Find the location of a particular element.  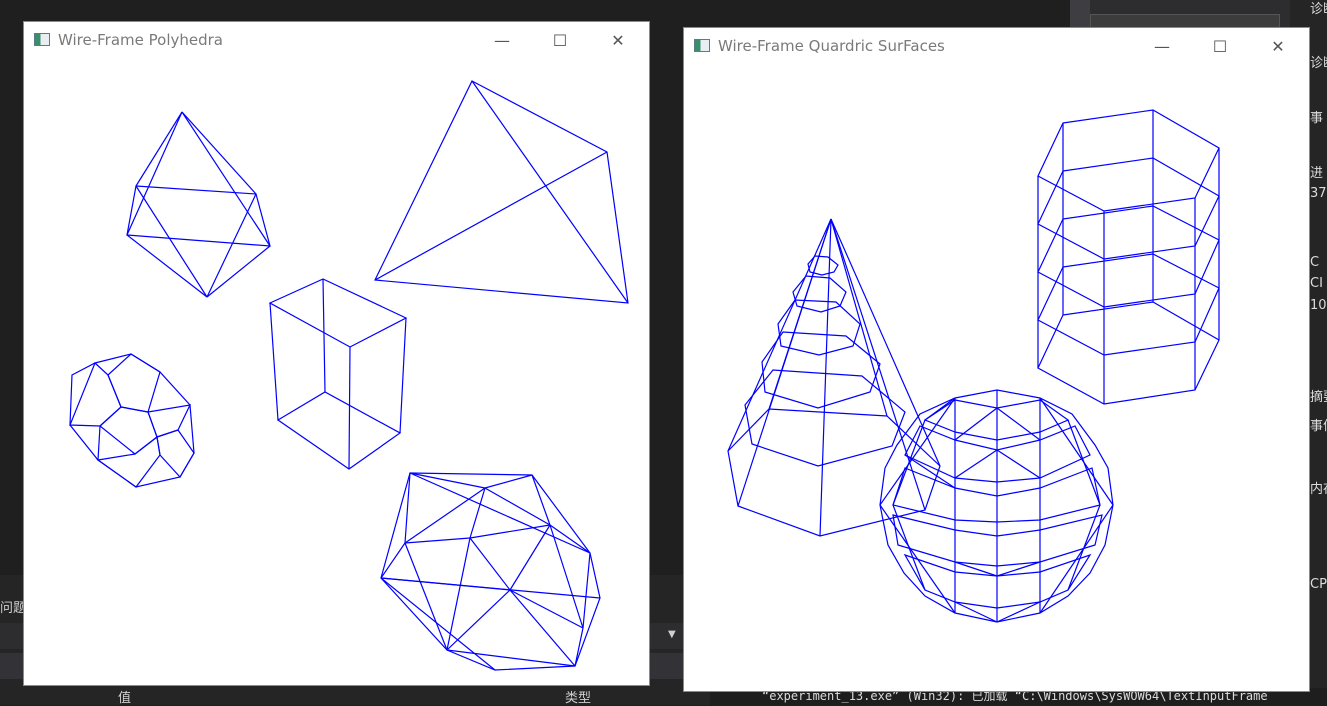

events-tab: 事件 is located at coordinates (1318, 424).